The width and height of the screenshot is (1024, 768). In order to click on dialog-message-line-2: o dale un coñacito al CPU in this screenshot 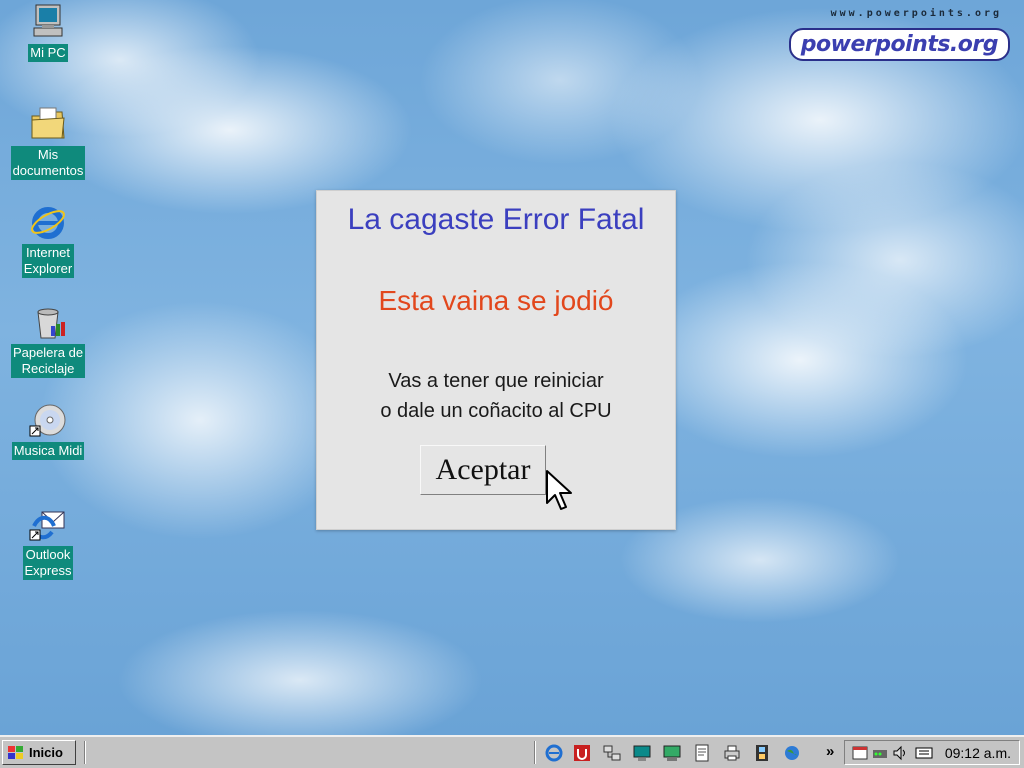, I will do `click(496, 411)`.